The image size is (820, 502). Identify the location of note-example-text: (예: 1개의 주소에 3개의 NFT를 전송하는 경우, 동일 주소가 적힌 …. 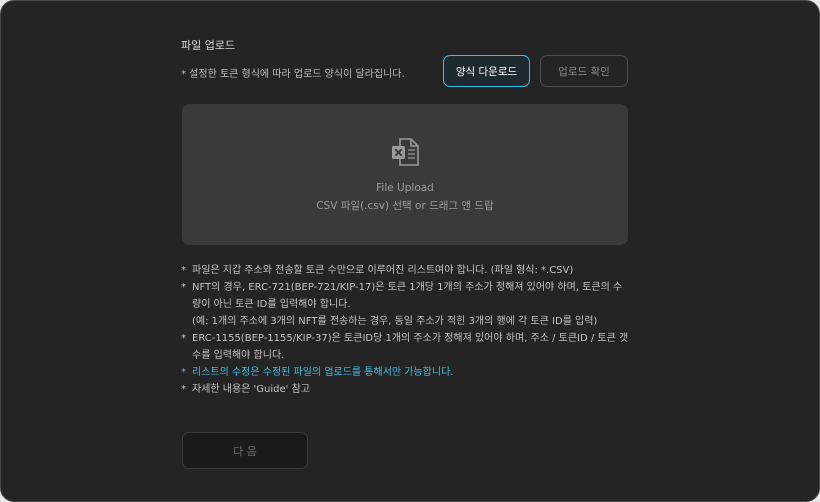
(395, 321).